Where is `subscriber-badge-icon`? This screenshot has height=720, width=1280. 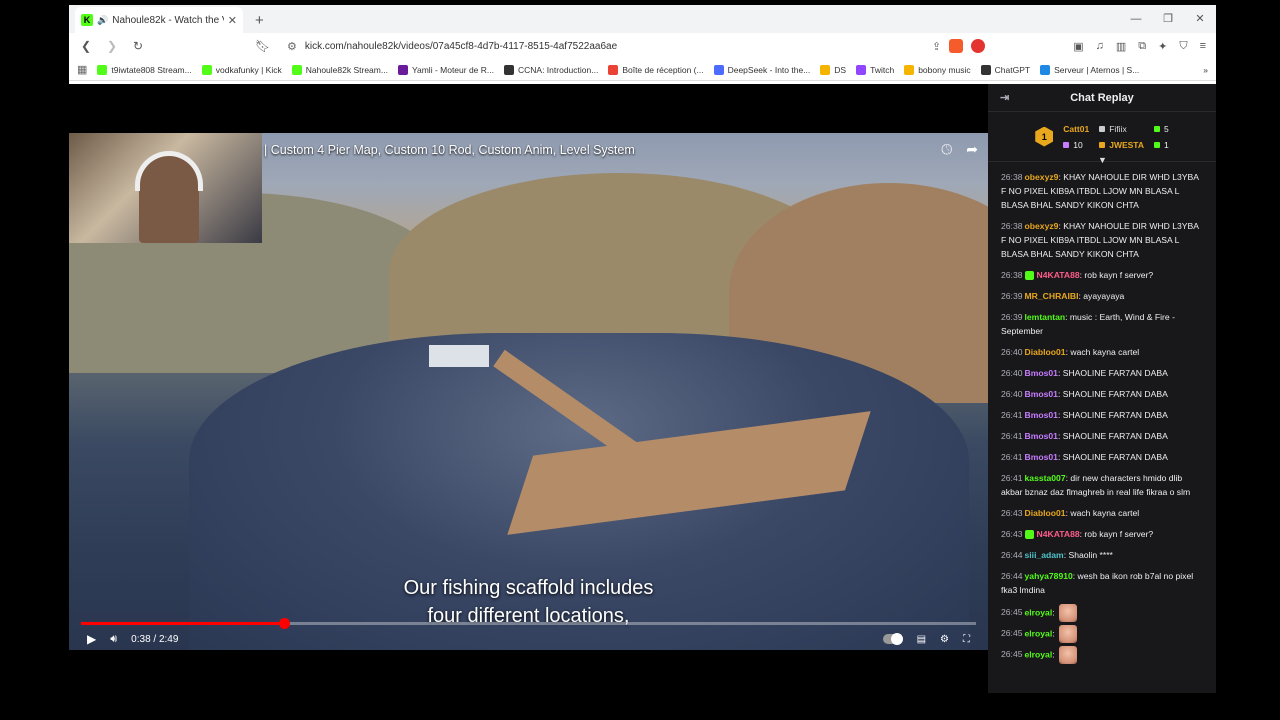
subscriber-badge-icon is located at coordinates (1029, 276).